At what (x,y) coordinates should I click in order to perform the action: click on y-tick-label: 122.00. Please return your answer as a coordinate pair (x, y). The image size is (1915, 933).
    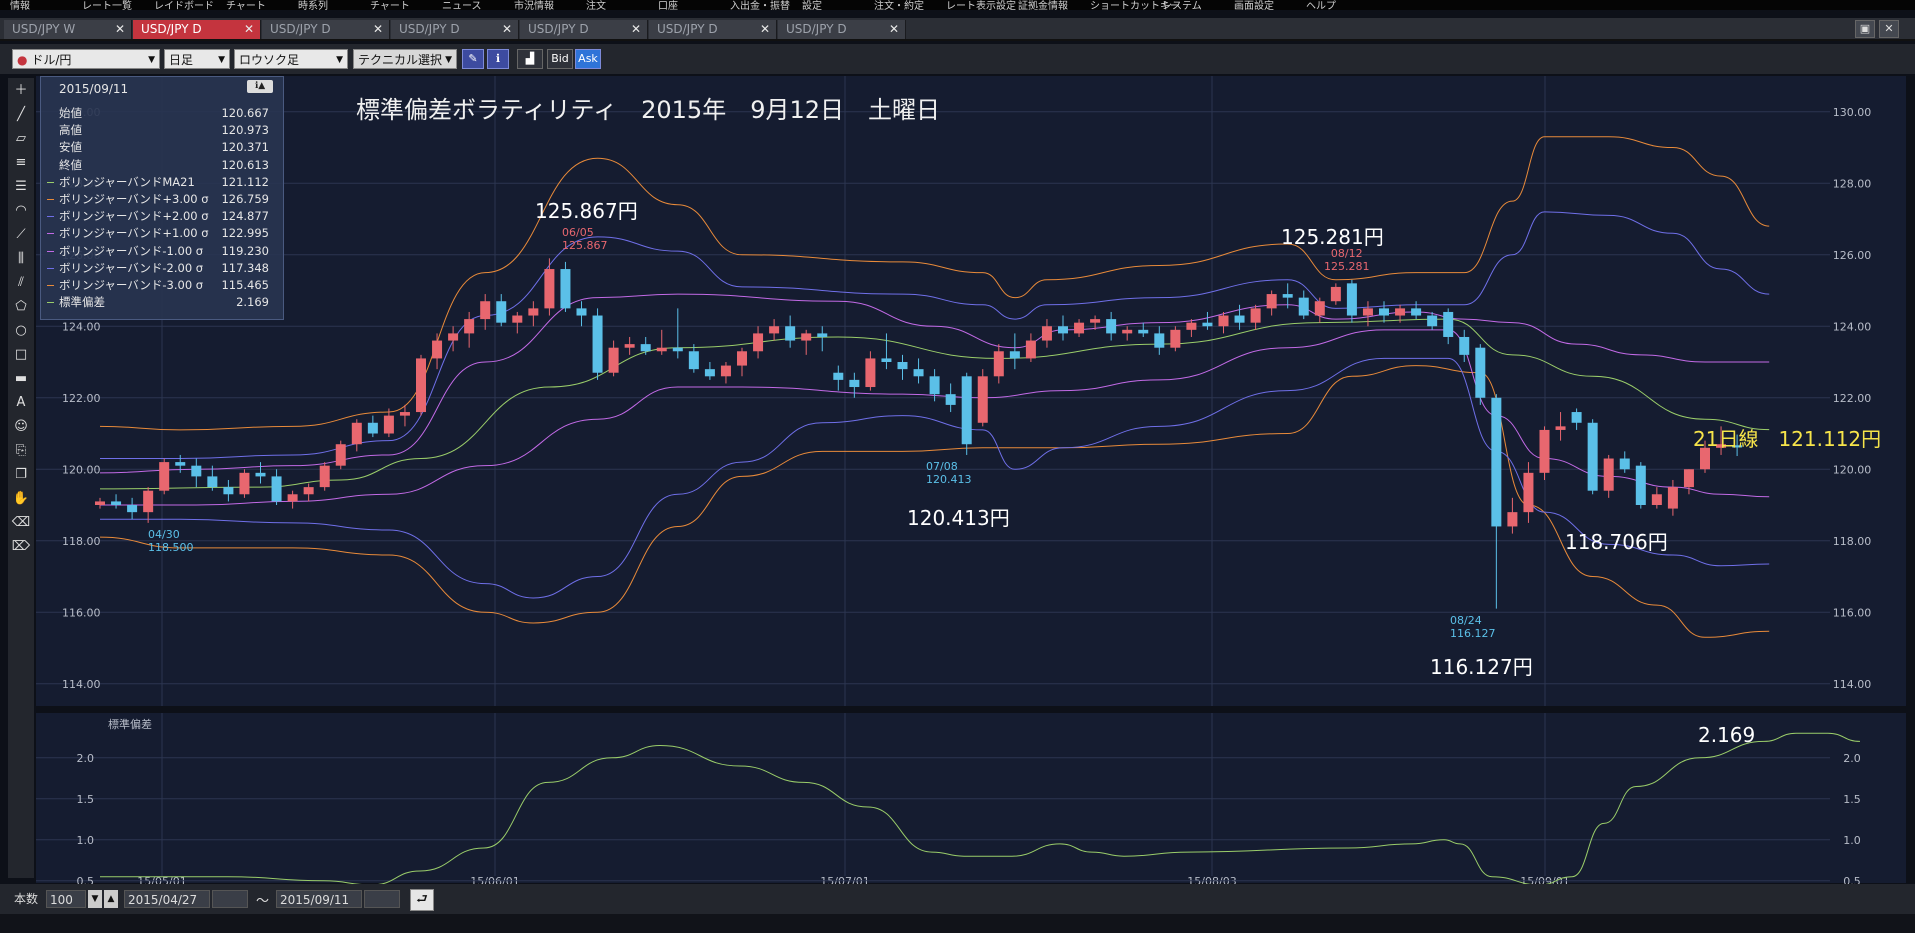
    Looking at the image, I should click on (1852, 398).